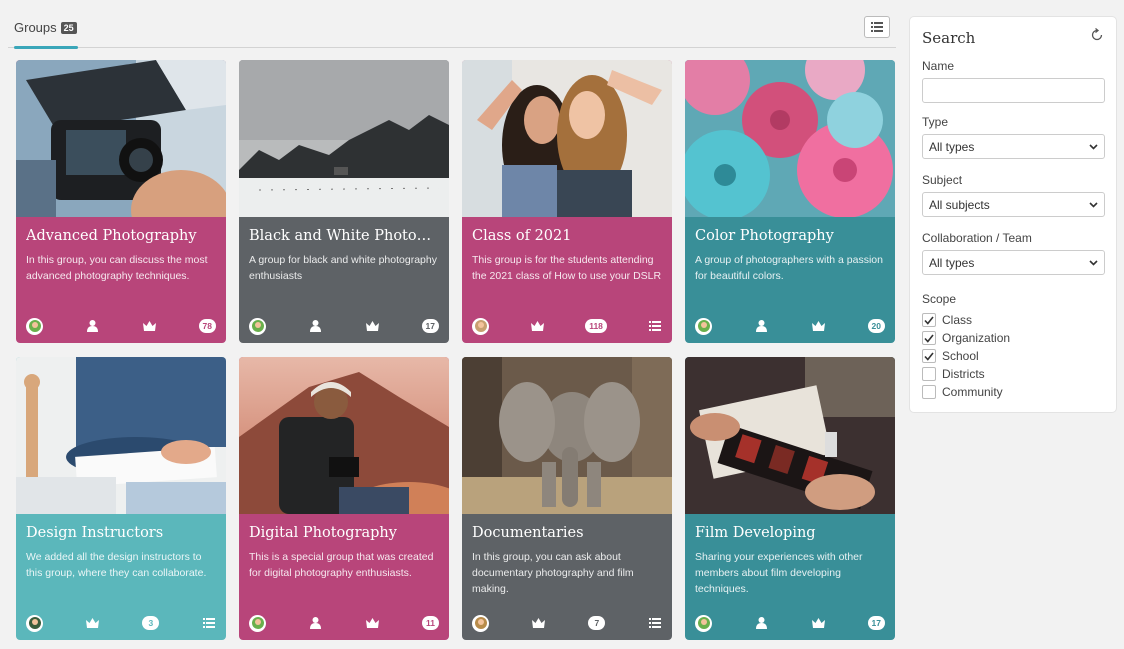 This screenshot has width=1124, height=649. What do you see at coordinates (111, 236) in the screenshot?
I see `group-title: Advanced Photography` at bounding box center [111, 236].